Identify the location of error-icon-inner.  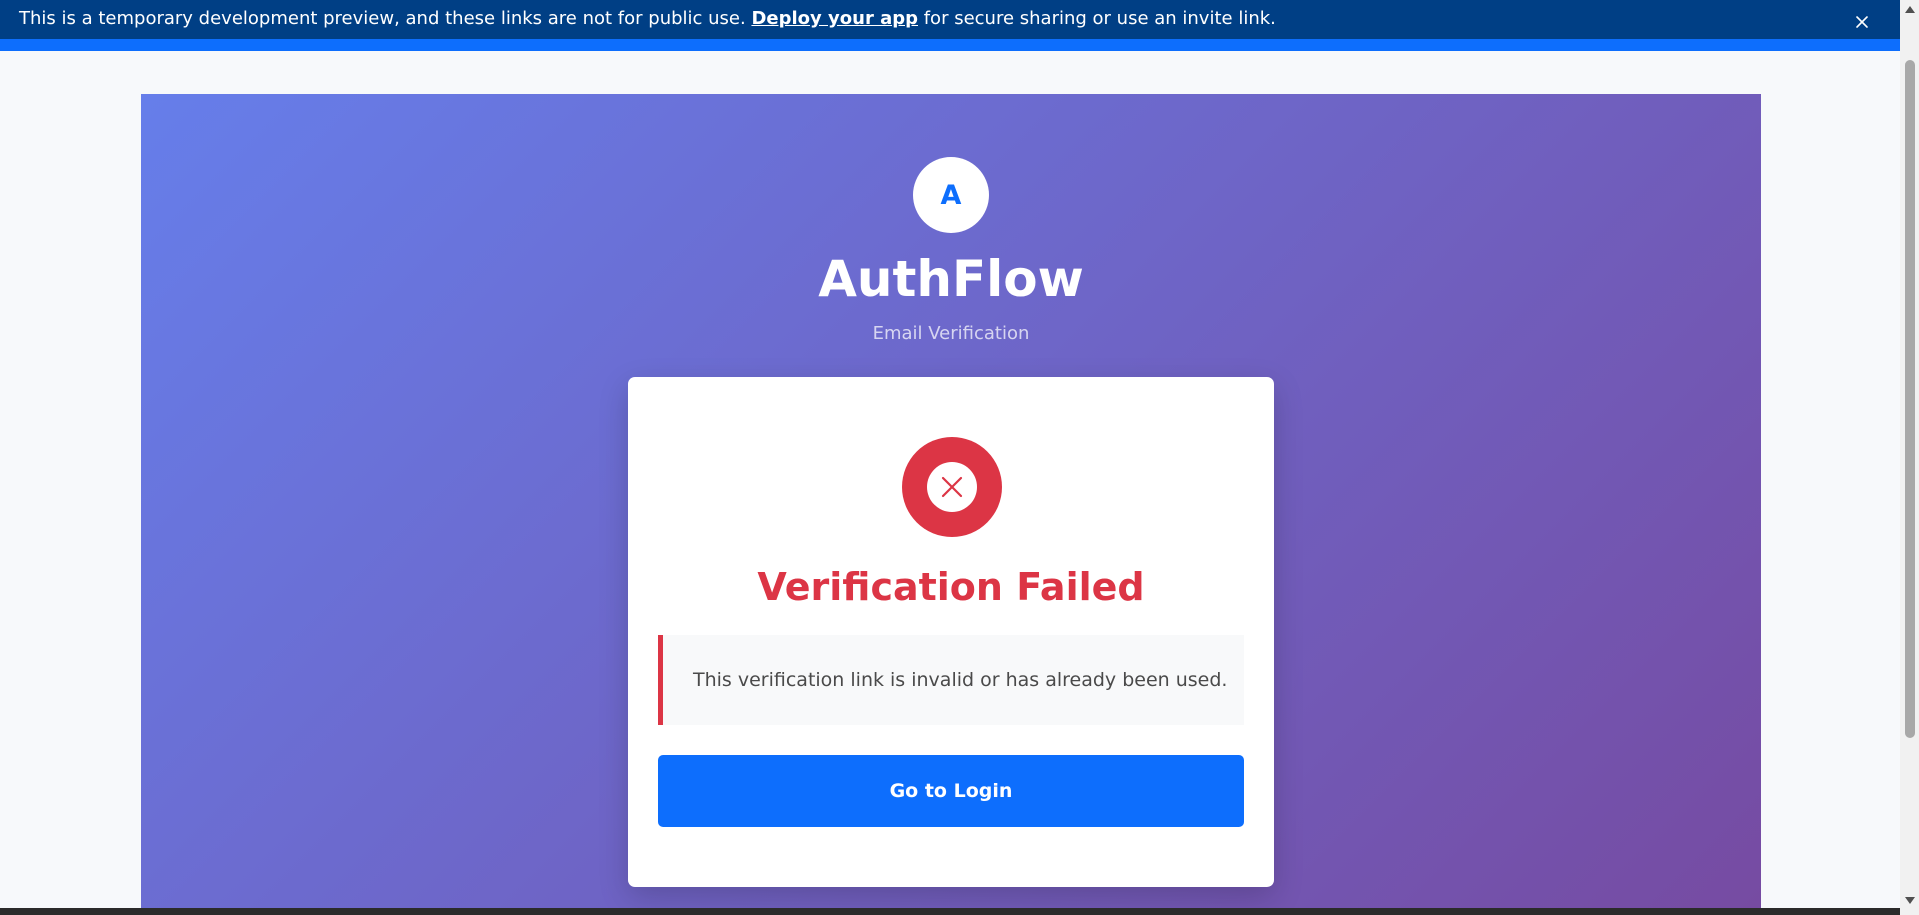
(952, 487).